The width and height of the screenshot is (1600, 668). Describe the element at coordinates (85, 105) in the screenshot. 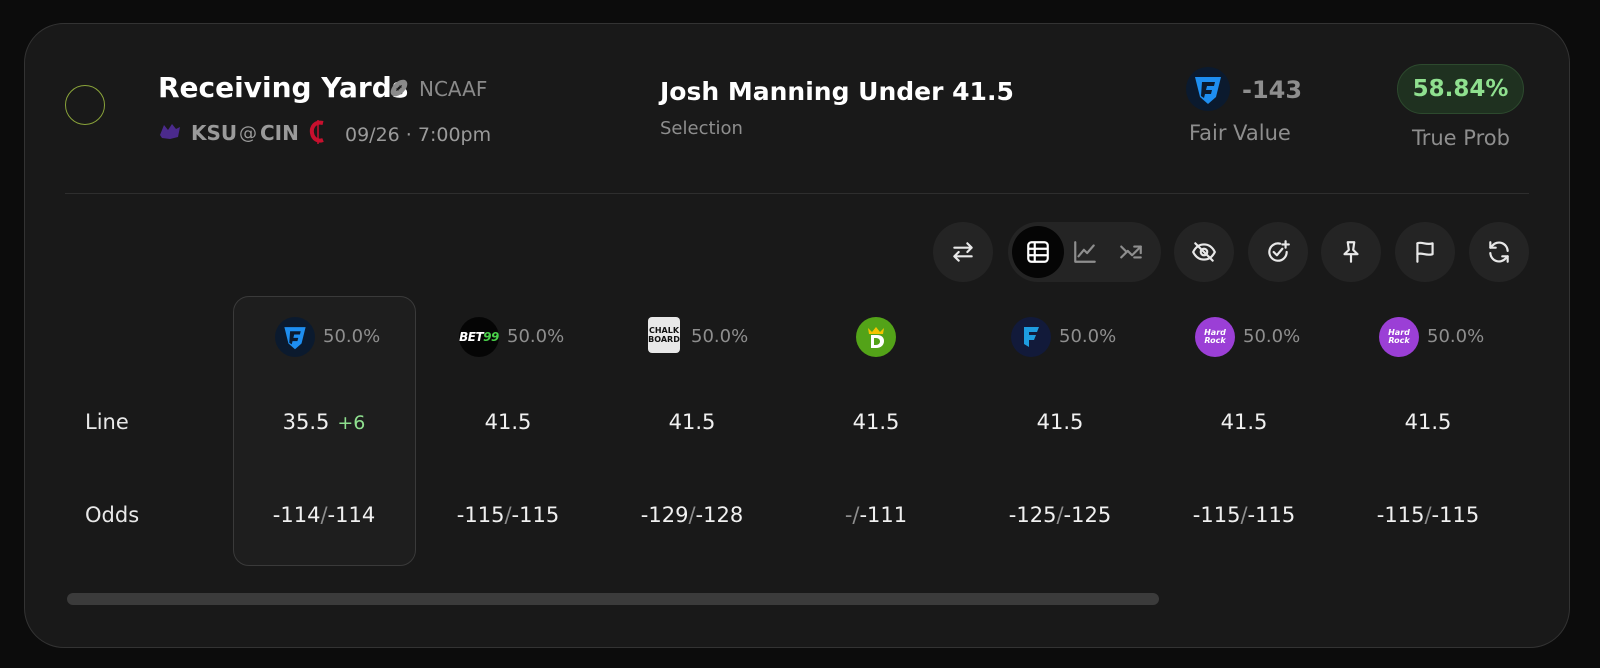

I see `select-checkbox` at that location.